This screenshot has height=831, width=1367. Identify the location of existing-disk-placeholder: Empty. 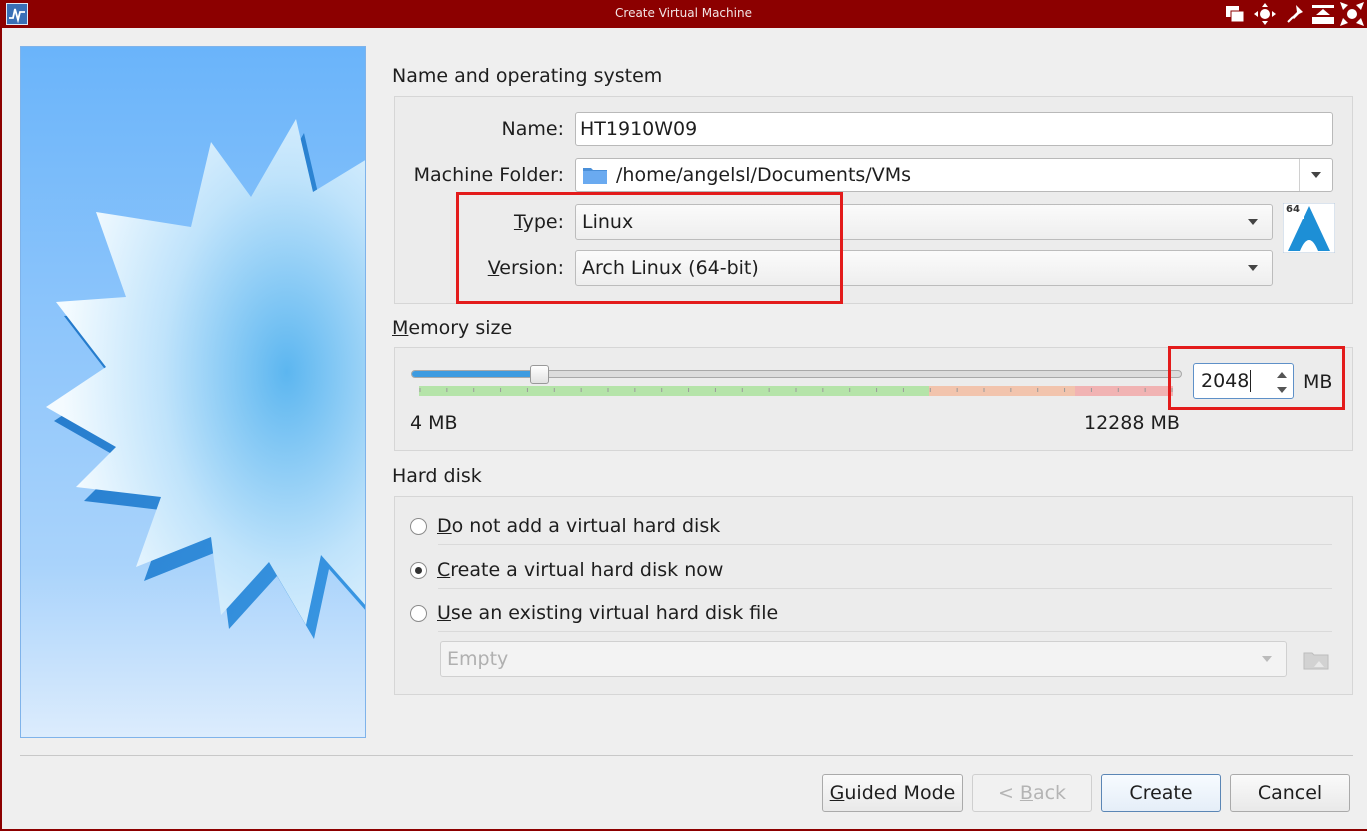
(478, 659).